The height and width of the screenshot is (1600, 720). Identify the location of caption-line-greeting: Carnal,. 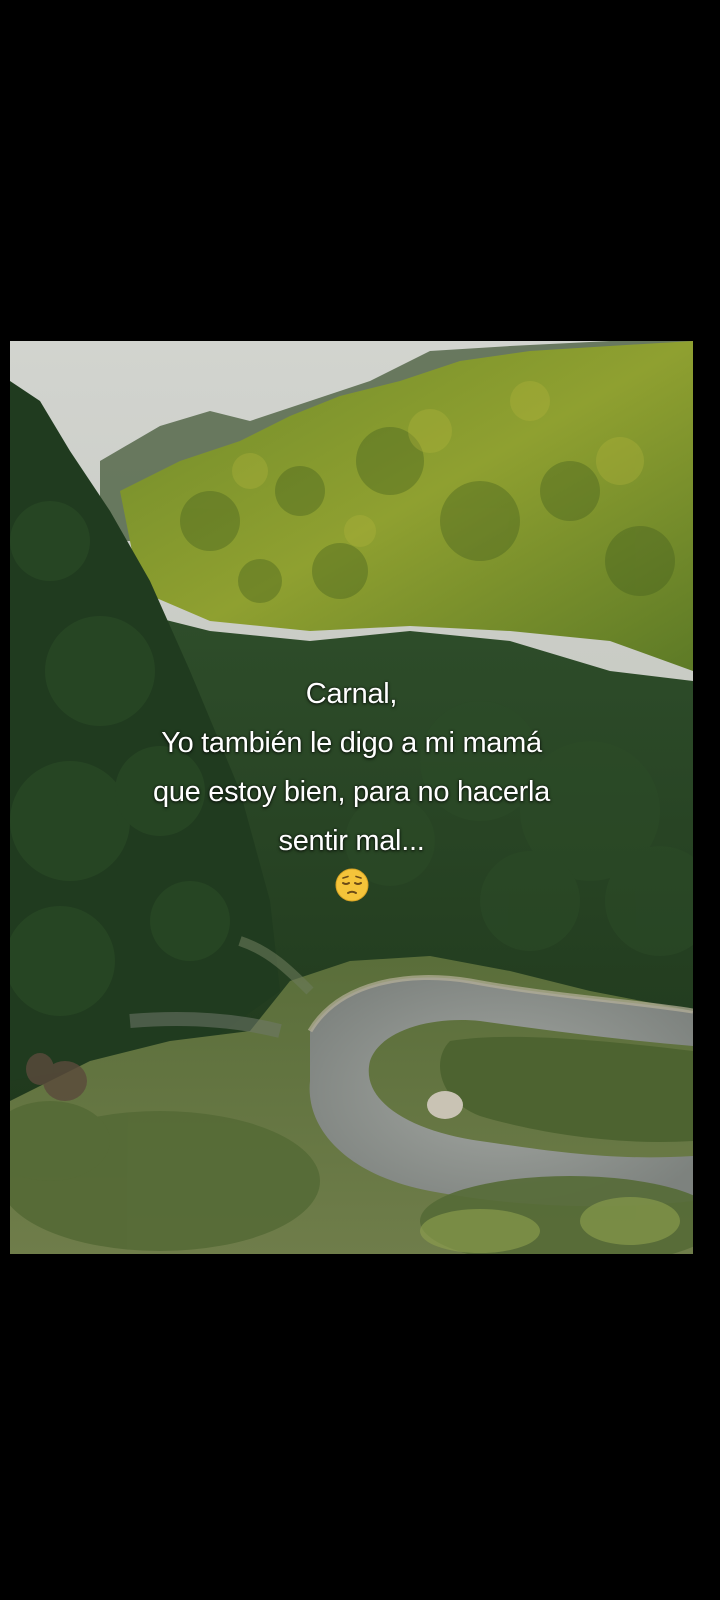
(351, 694).